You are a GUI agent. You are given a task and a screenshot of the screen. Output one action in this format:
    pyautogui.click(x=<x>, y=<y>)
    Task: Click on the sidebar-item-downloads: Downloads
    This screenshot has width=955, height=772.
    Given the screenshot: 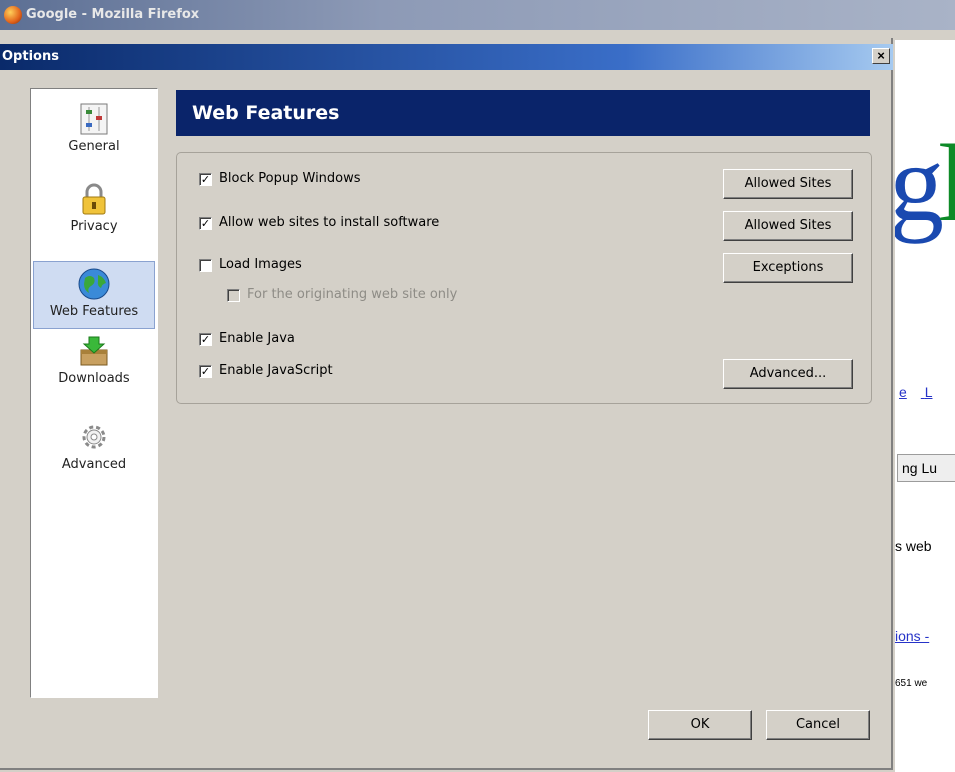 What is the action you would take?
    pyautogui.click(x=94, y=363)
    